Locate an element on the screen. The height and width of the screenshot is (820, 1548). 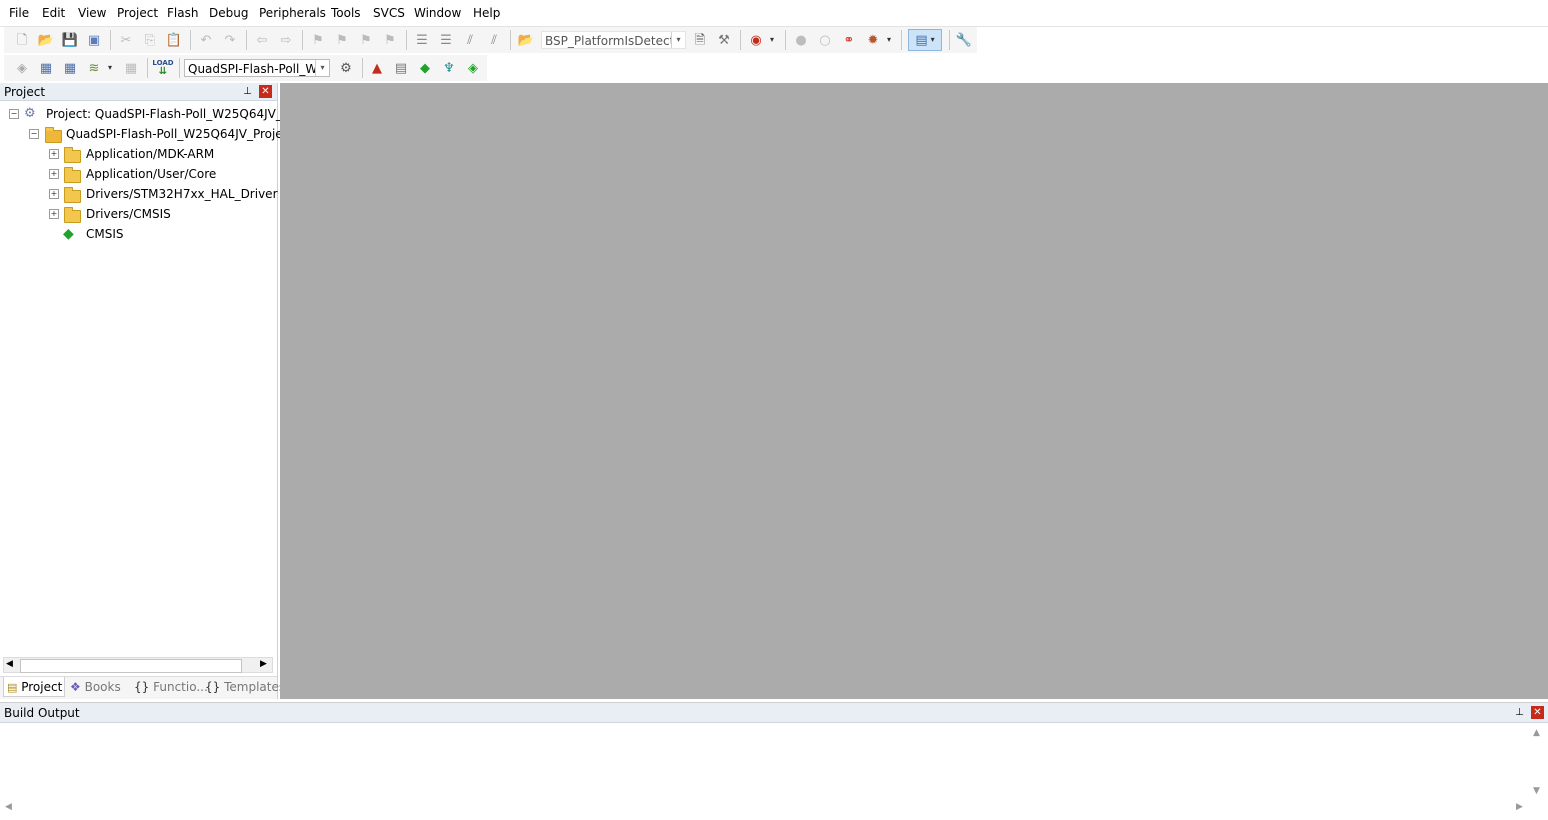
tree-group-row: + Drivers/STM32H7xx_HAL_Driver is located at coordinates (139, 194).